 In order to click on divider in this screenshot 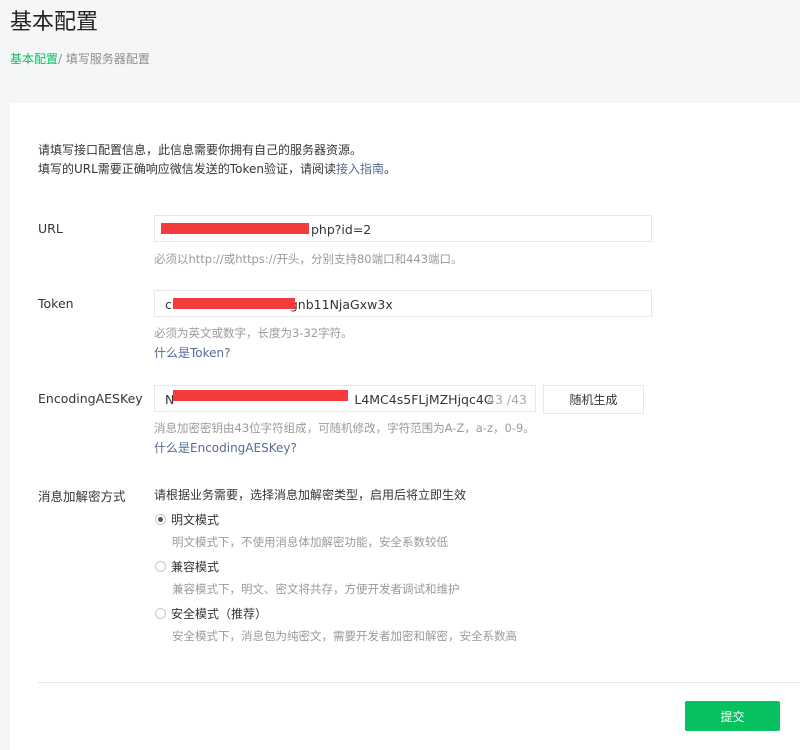, I will do `click(419, 682)`.